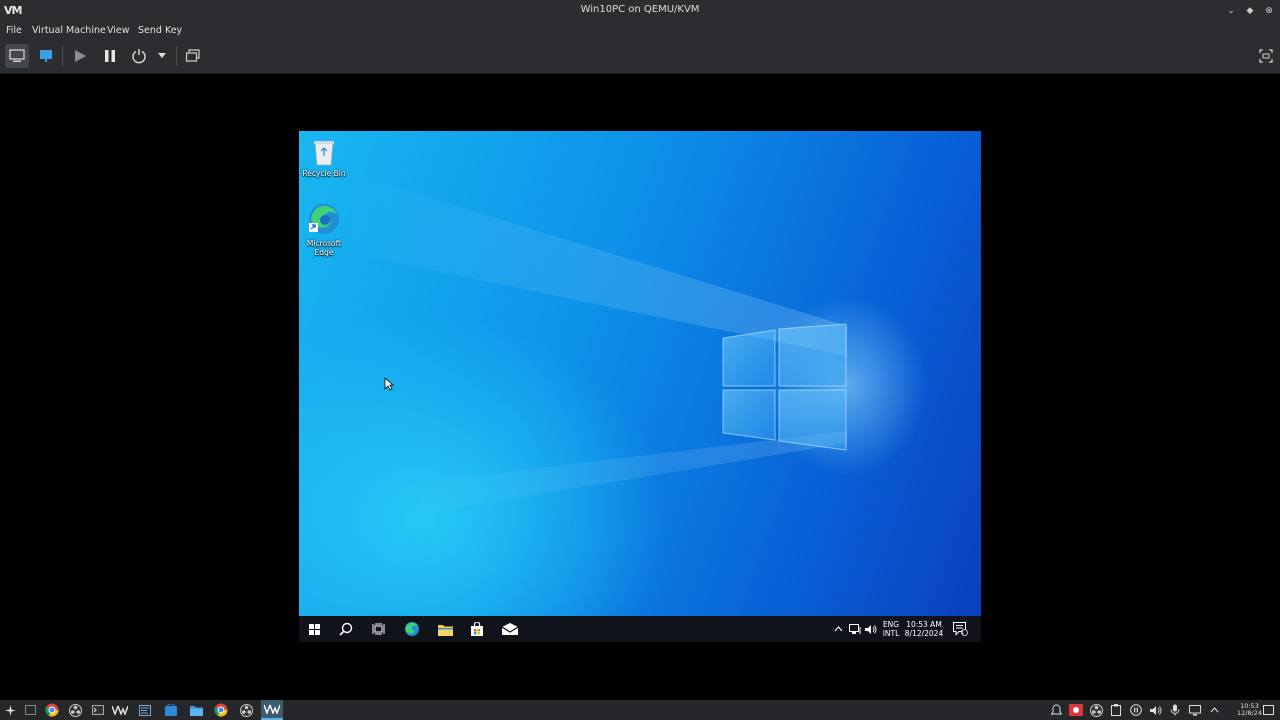 The width and height of the screenshot is (1280, 720). What do you see at coordinates (346, 629) in the screenshot?
I see `search-button` at bounding box center [346, 629].